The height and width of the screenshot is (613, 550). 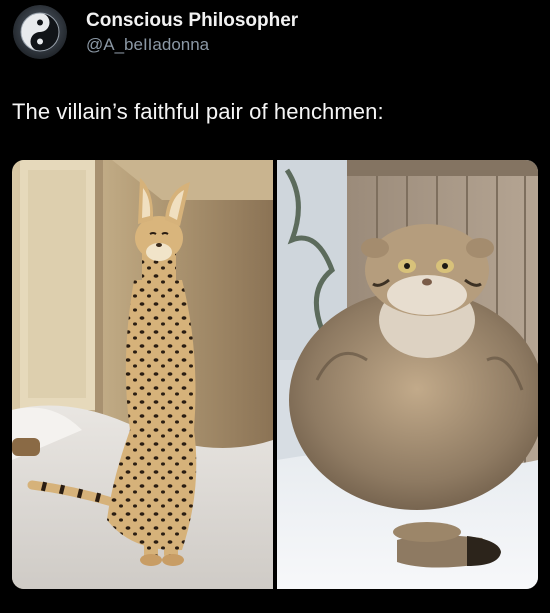 What do you see at coordinates (198, 111) in the screenshot?
I see `post-text: The villain’s faithful pair of henchmen:` at bounding box center [198, 111].